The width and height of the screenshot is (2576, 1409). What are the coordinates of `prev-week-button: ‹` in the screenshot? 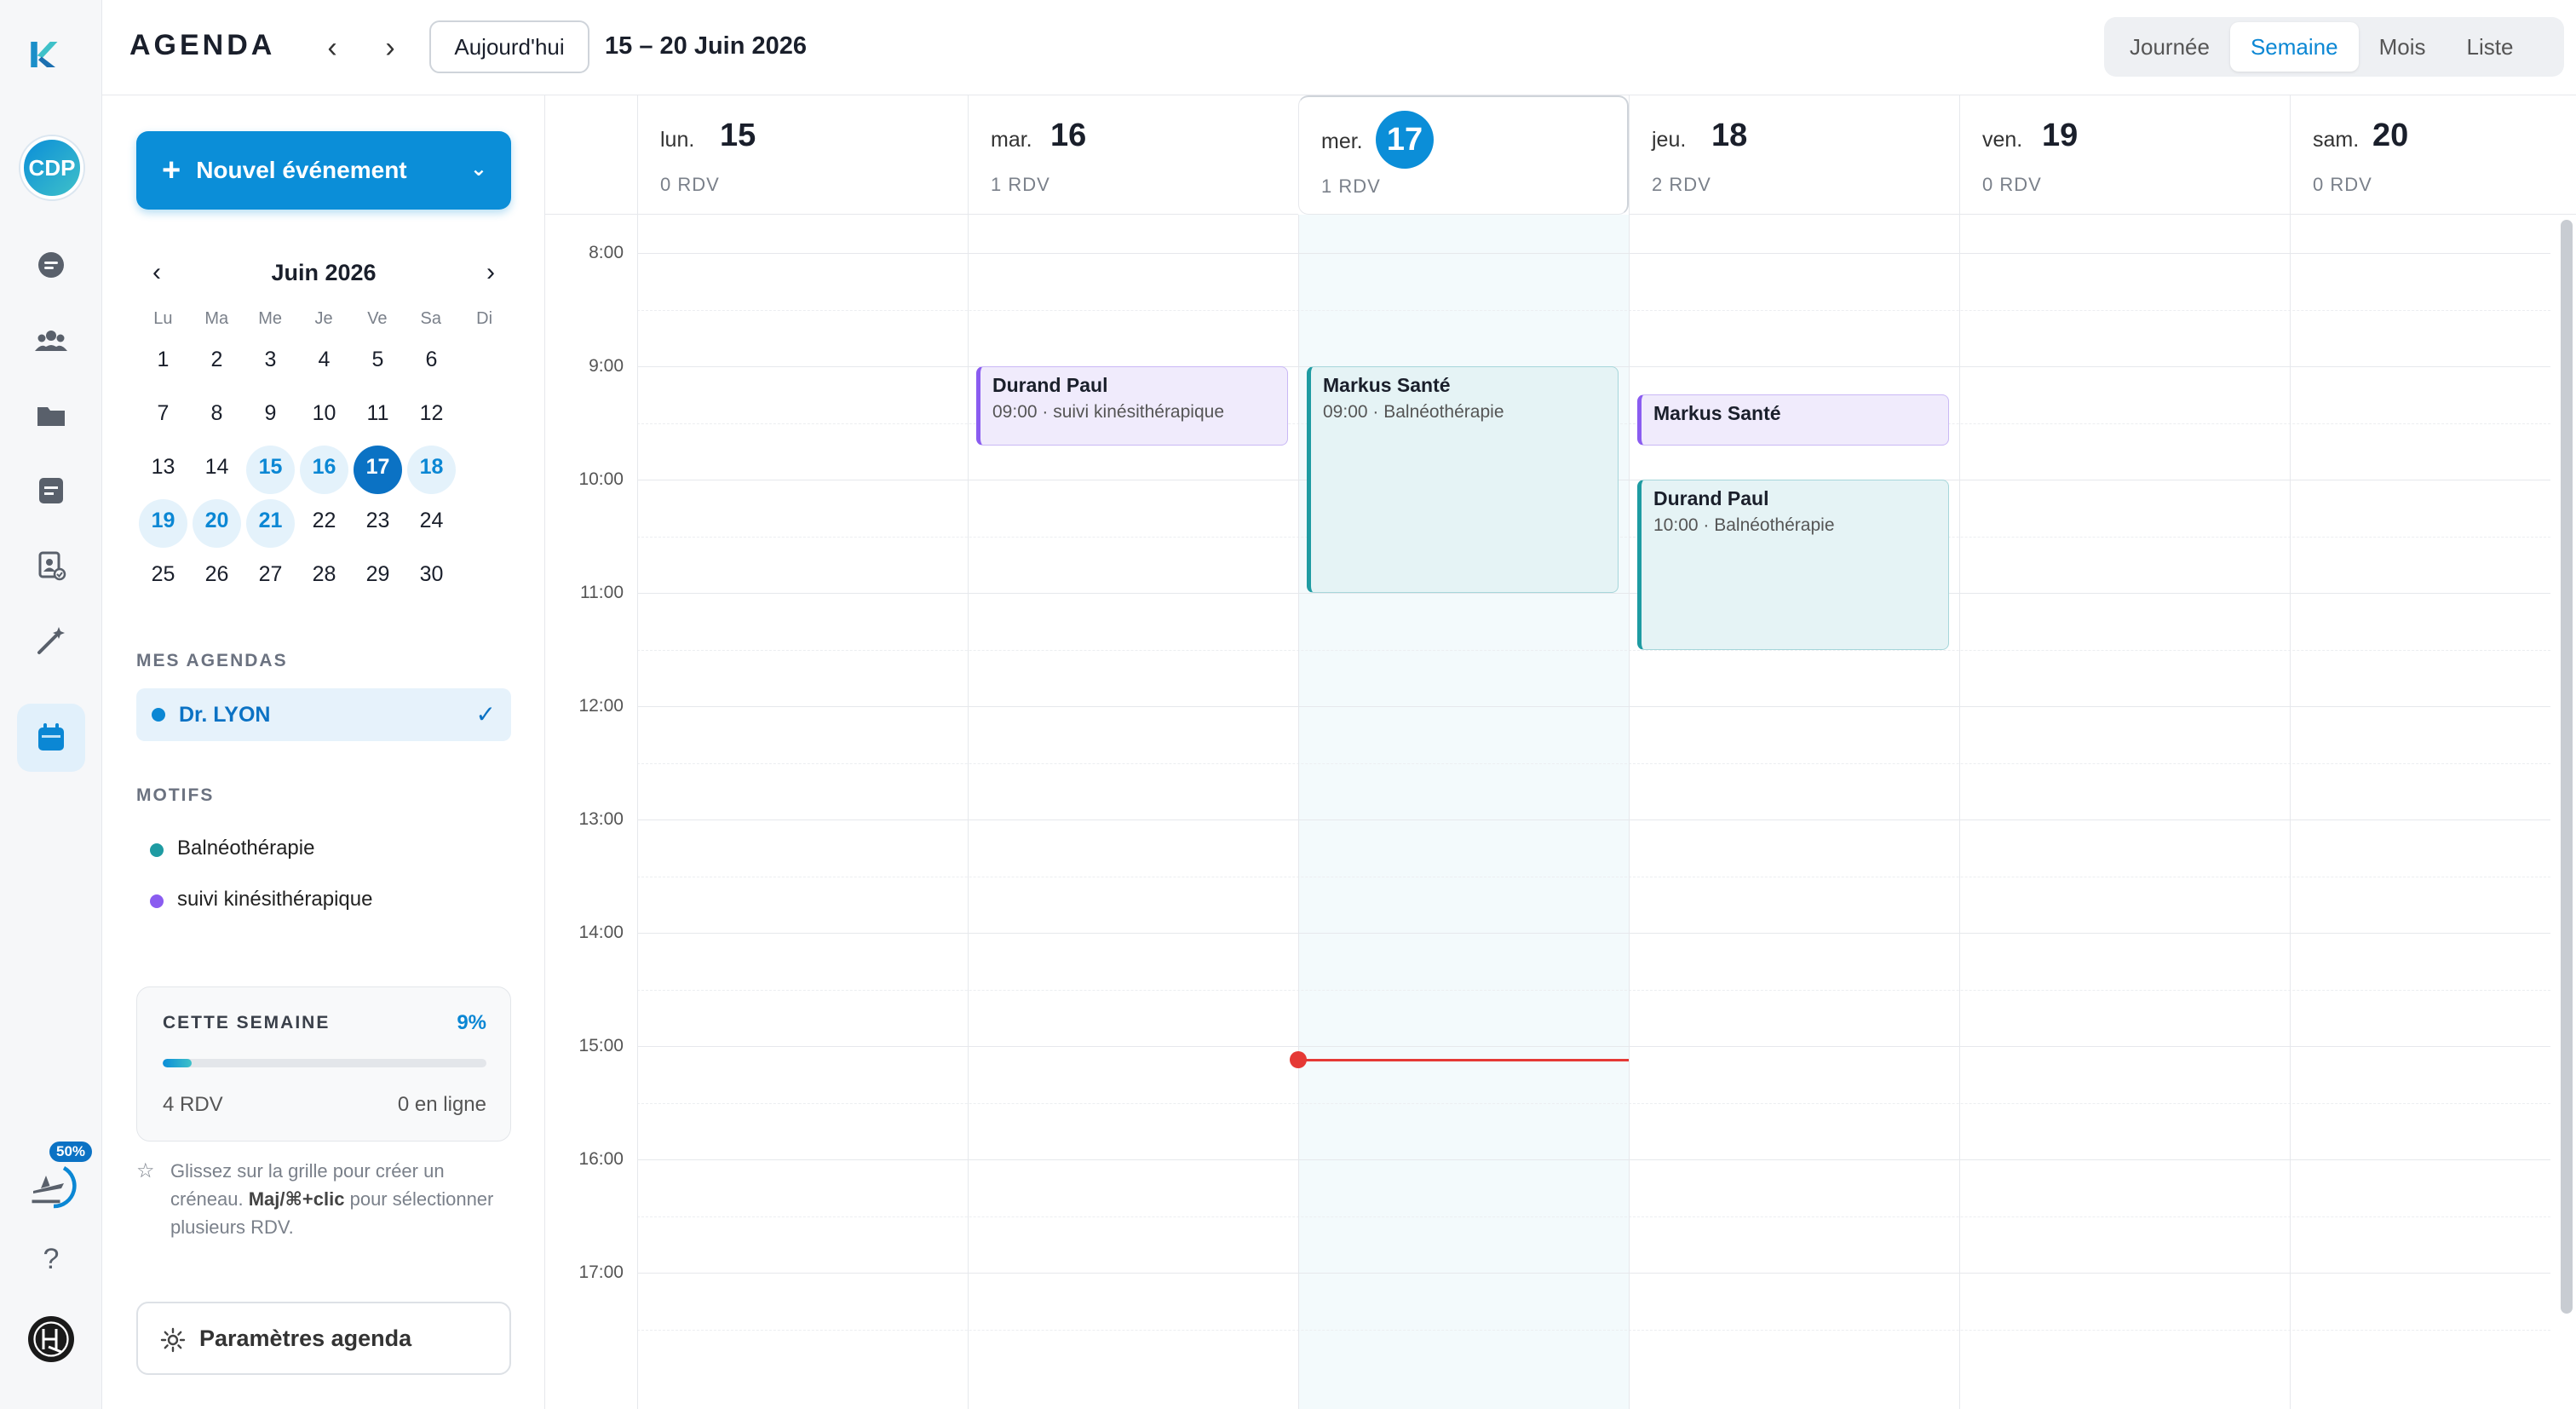 It's located at (332, 47).